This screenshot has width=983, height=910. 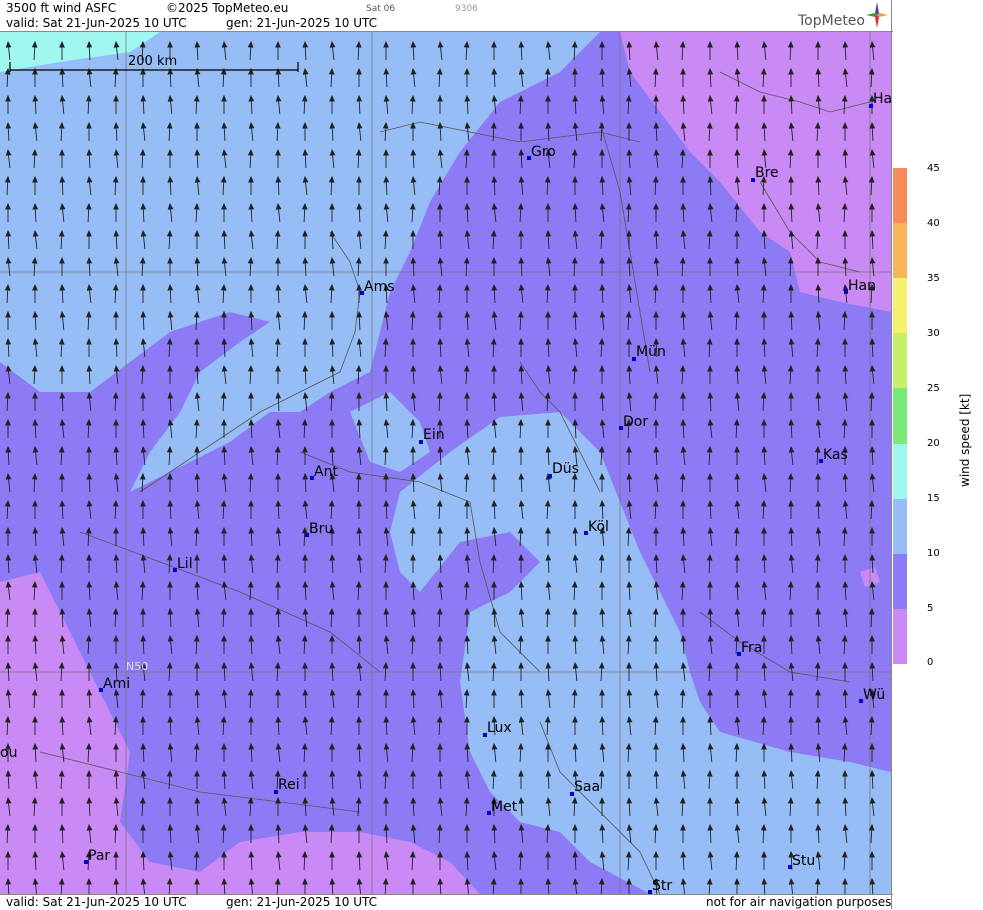 What do you see at coordinates (227, 8) in the screenshot?
I see `copyright: ©2025 TopMeteo.eu` at bounding box center [227, 8].